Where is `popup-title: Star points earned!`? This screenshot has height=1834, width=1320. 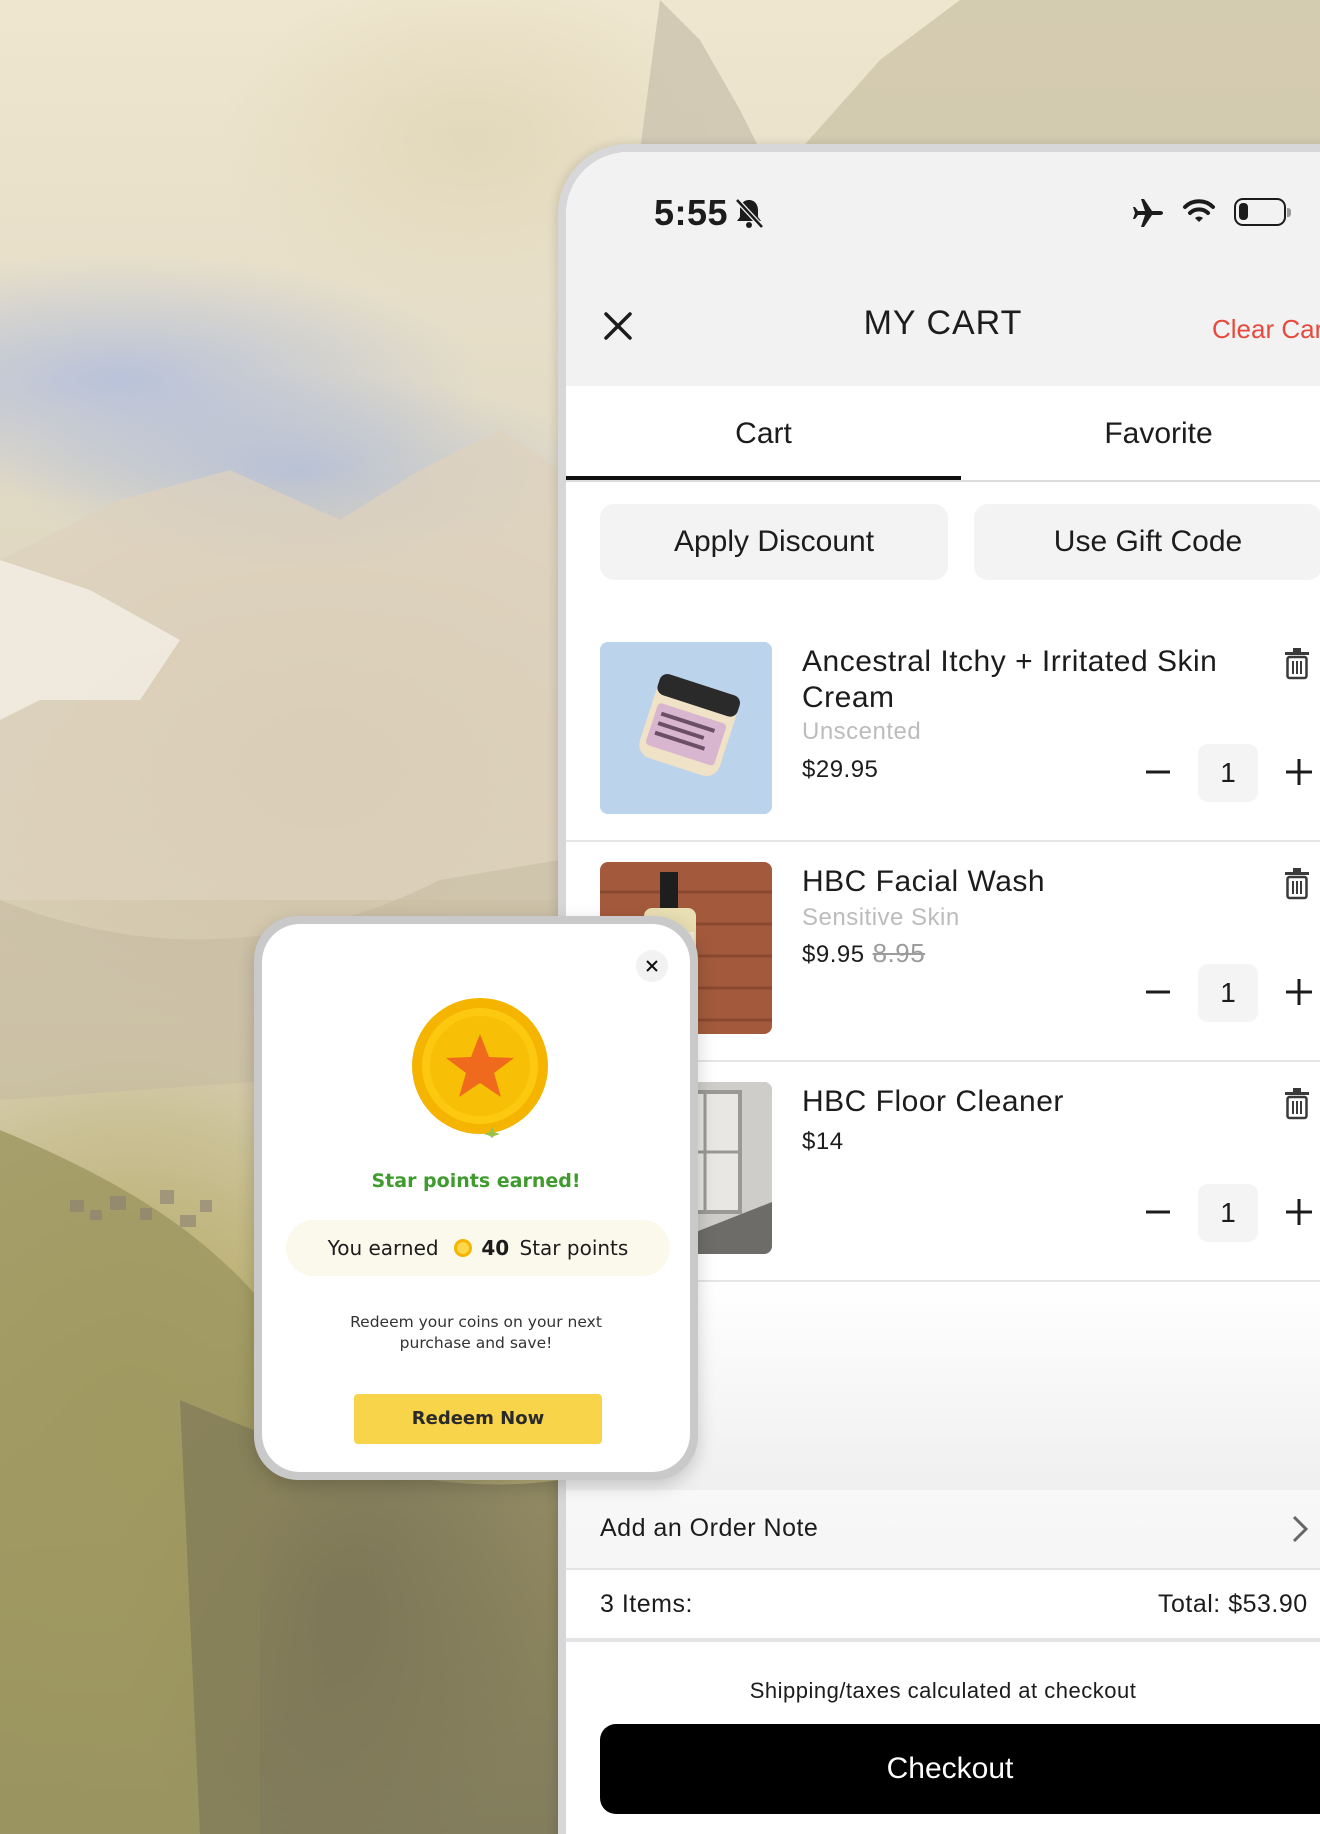
popup-title: Star points earned! is located at coordinates (476, 1181).